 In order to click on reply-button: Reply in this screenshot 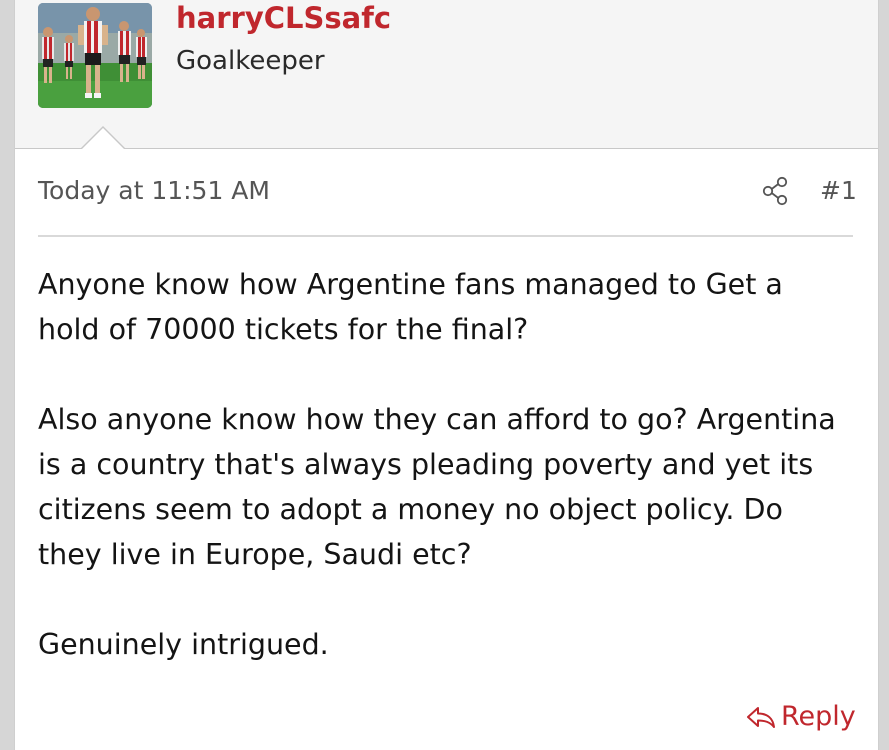, I will do `click(800, 716)`.